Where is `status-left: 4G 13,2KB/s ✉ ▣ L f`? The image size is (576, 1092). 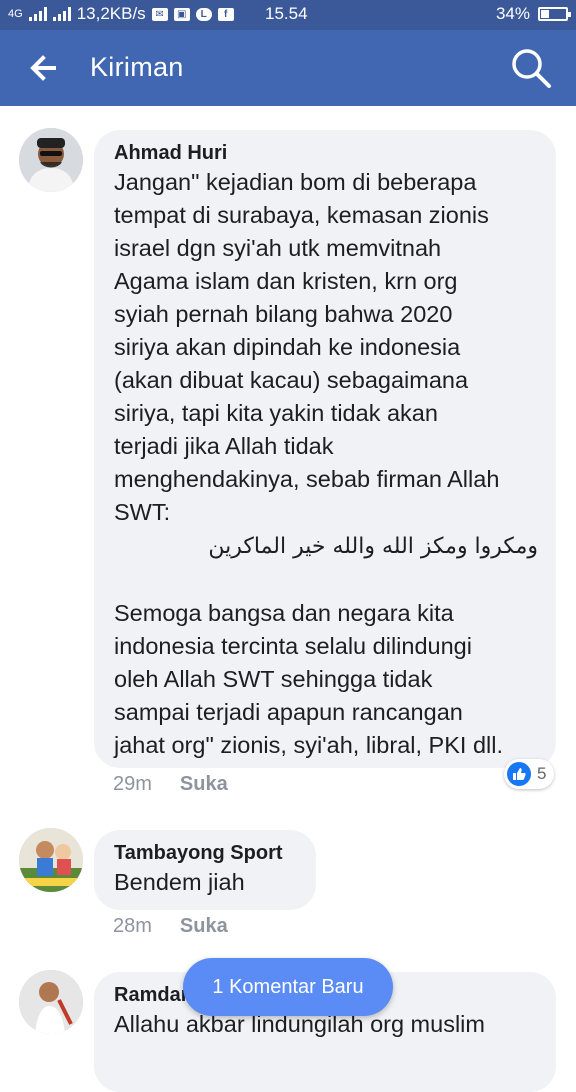
status-left: 4G 13,2KB/s ✉ ▣ L f is located at coordinates (121, 14).